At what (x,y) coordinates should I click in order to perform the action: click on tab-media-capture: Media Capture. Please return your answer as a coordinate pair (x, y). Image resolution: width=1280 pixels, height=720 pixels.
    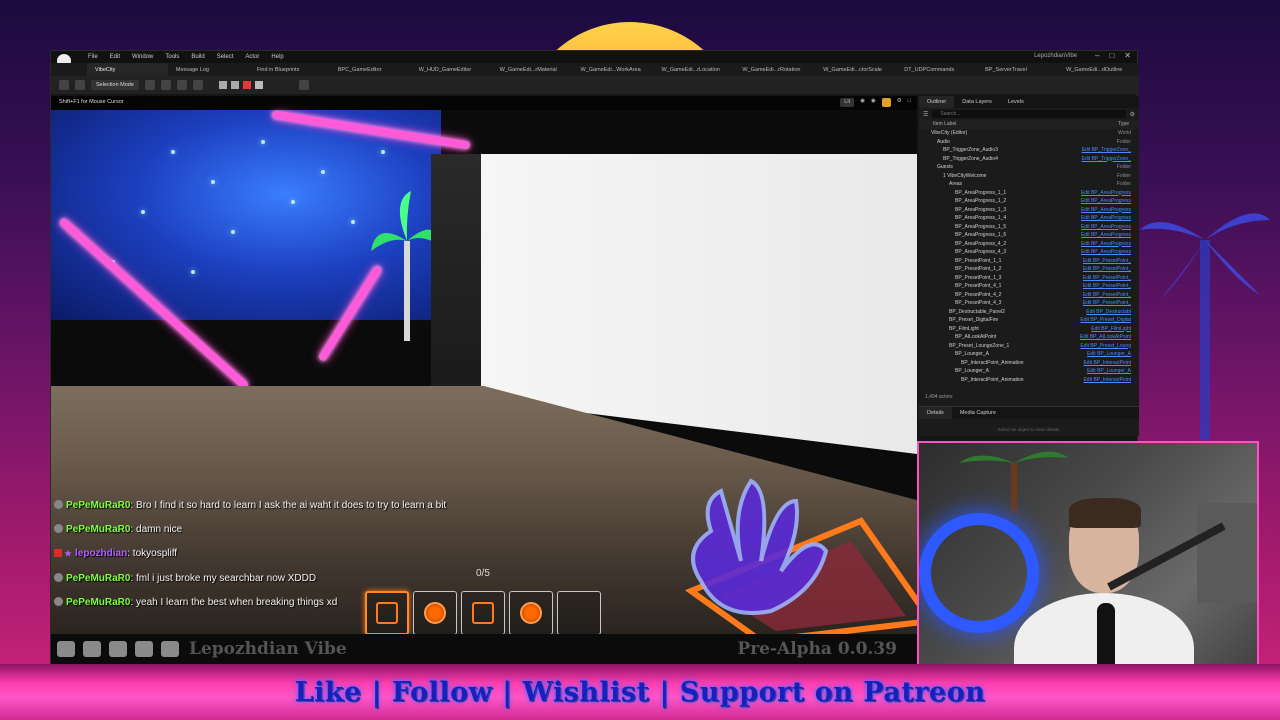
    Looking at the image, I should click on (978, 413).